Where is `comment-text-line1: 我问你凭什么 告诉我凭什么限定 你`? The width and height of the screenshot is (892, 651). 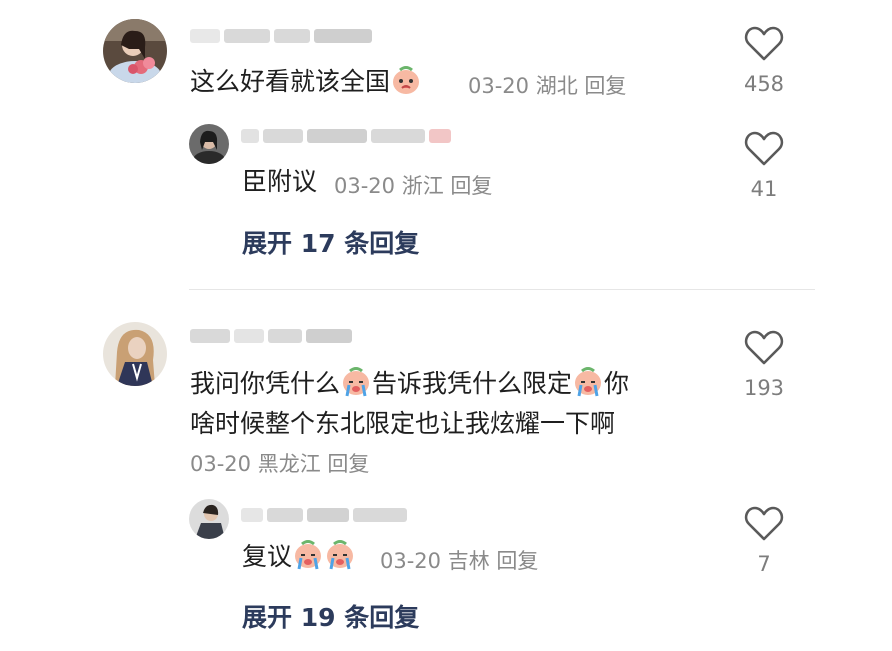 comment-text-line1: 我问你凭什么 告诉我凭什么限定 你 is located at coordinates (409, 387).